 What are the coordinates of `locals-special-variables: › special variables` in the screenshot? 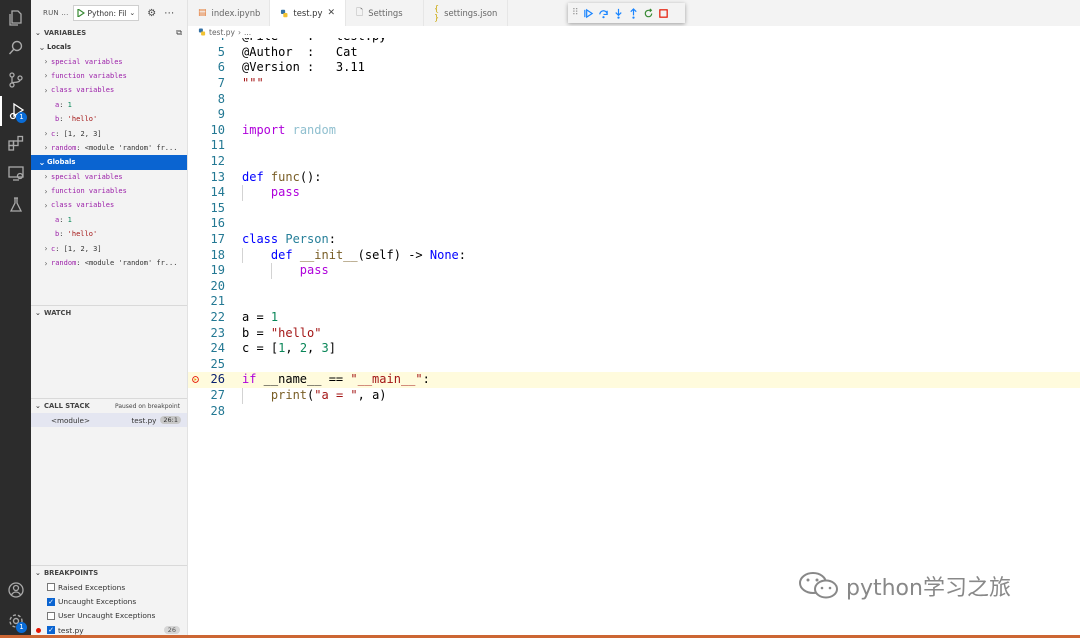 It's located at (109, 61).